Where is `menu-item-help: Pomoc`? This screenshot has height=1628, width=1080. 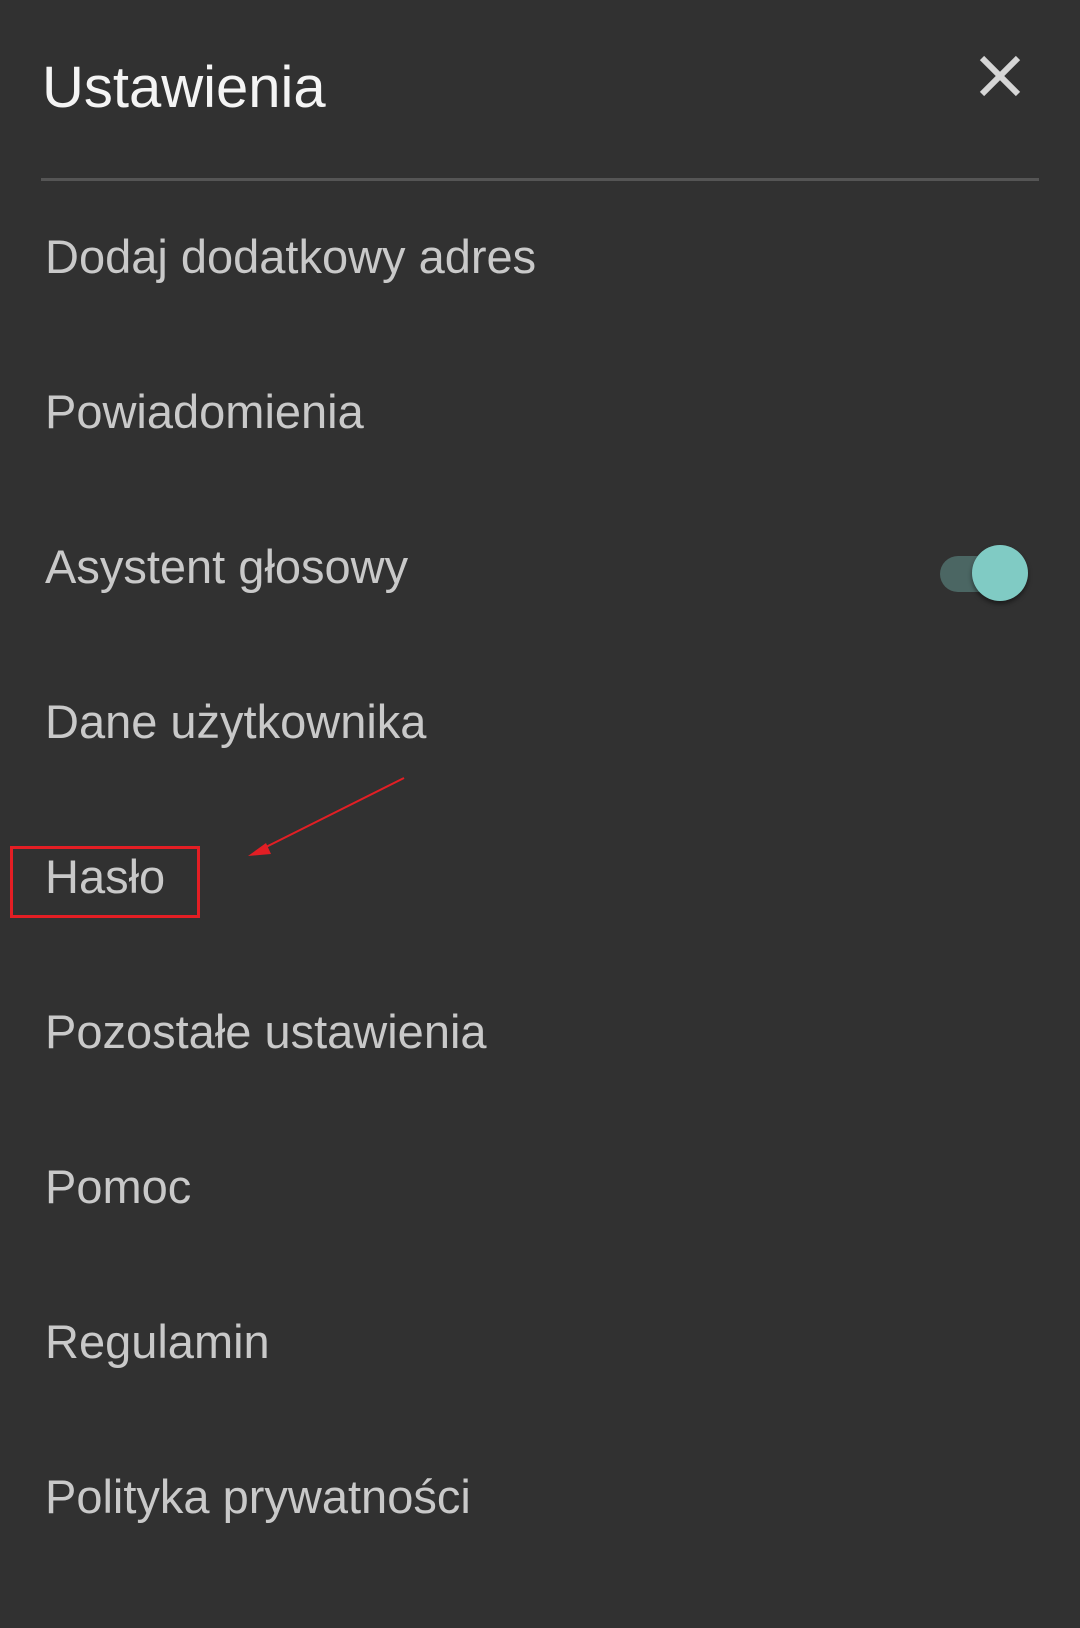
menu-item-help: Pomoc is located at coordinates (540, 1192).